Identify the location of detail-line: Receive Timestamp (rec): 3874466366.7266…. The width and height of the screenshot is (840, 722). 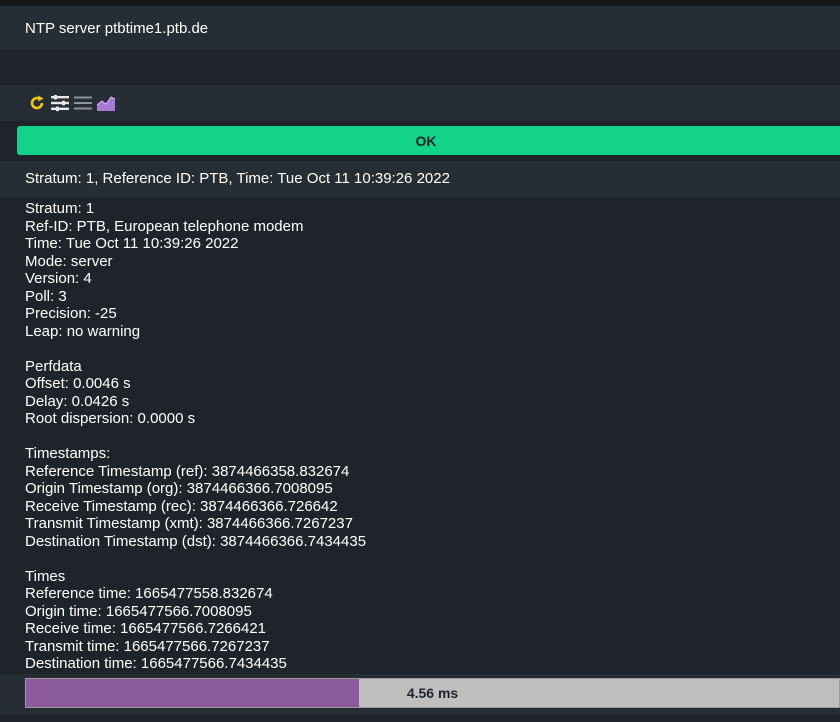
(181, 506).